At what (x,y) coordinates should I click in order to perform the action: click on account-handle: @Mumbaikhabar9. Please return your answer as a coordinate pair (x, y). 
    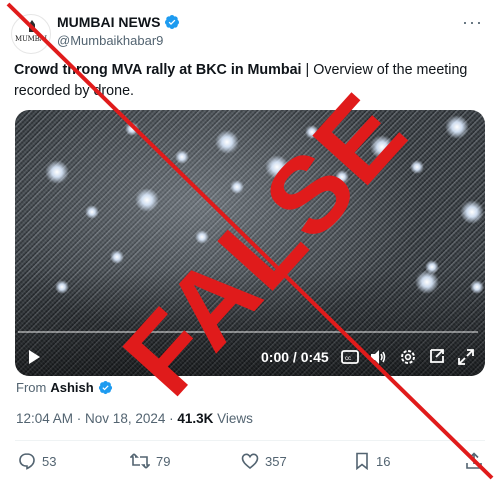
    Looking at the image, I should click on (110, 40).